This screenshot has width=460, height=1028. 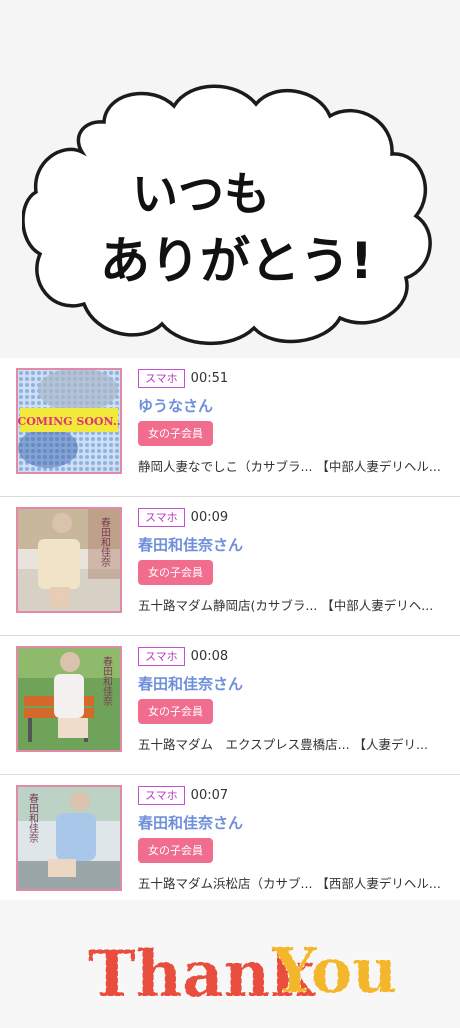 I want to click on coming-soon-label: COMING SOON.., so click(x=69, y=421).